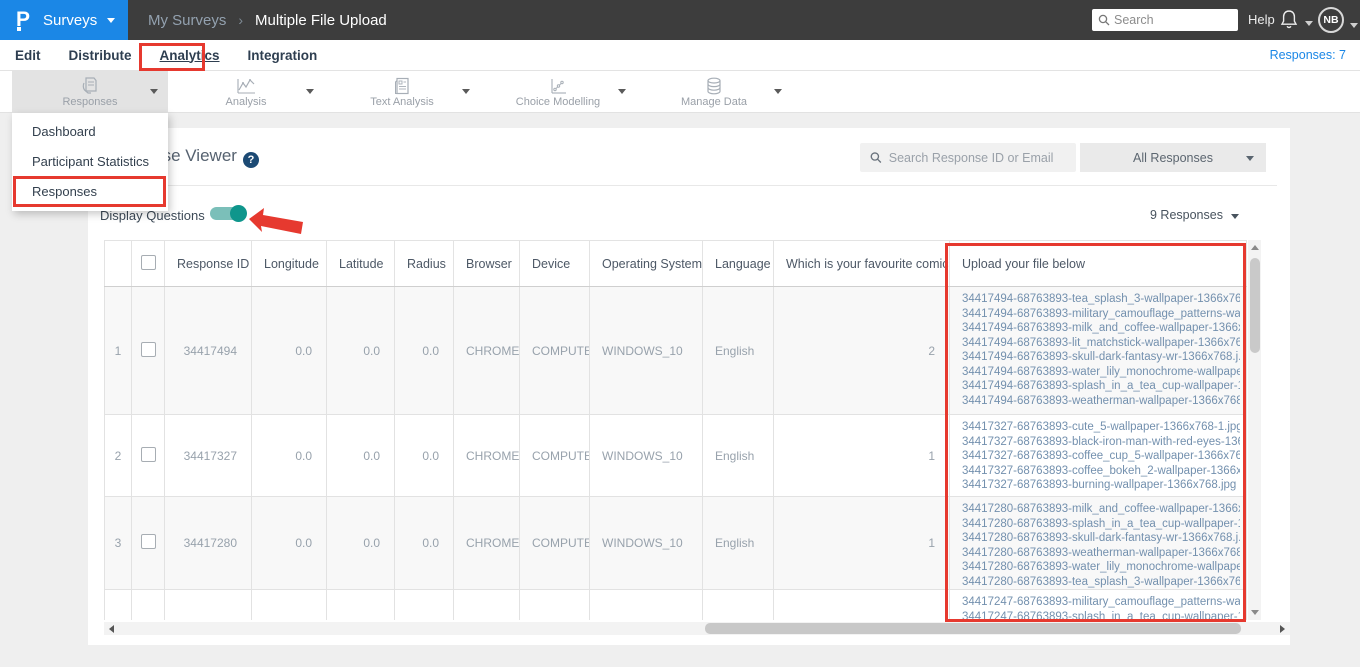  I want to click on toolbar-item-responses: Responses, so click(90, 92).